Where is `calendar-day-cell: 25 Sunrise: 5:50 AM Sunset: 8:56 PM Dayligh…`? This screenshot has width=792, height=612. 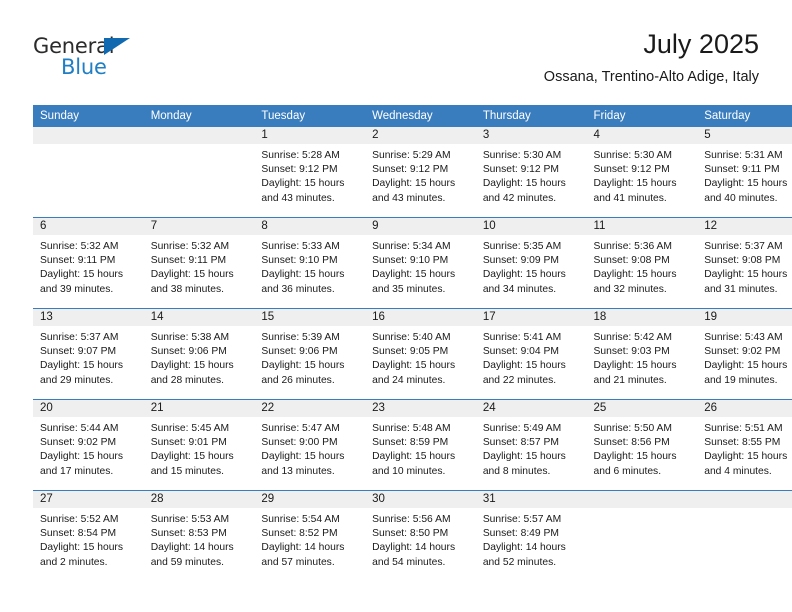
calendar-day-cell: 25 Sunrise: 5:50 AM Sunset: 8:56 PM Dayligh… is located at coordinates (642, 445).